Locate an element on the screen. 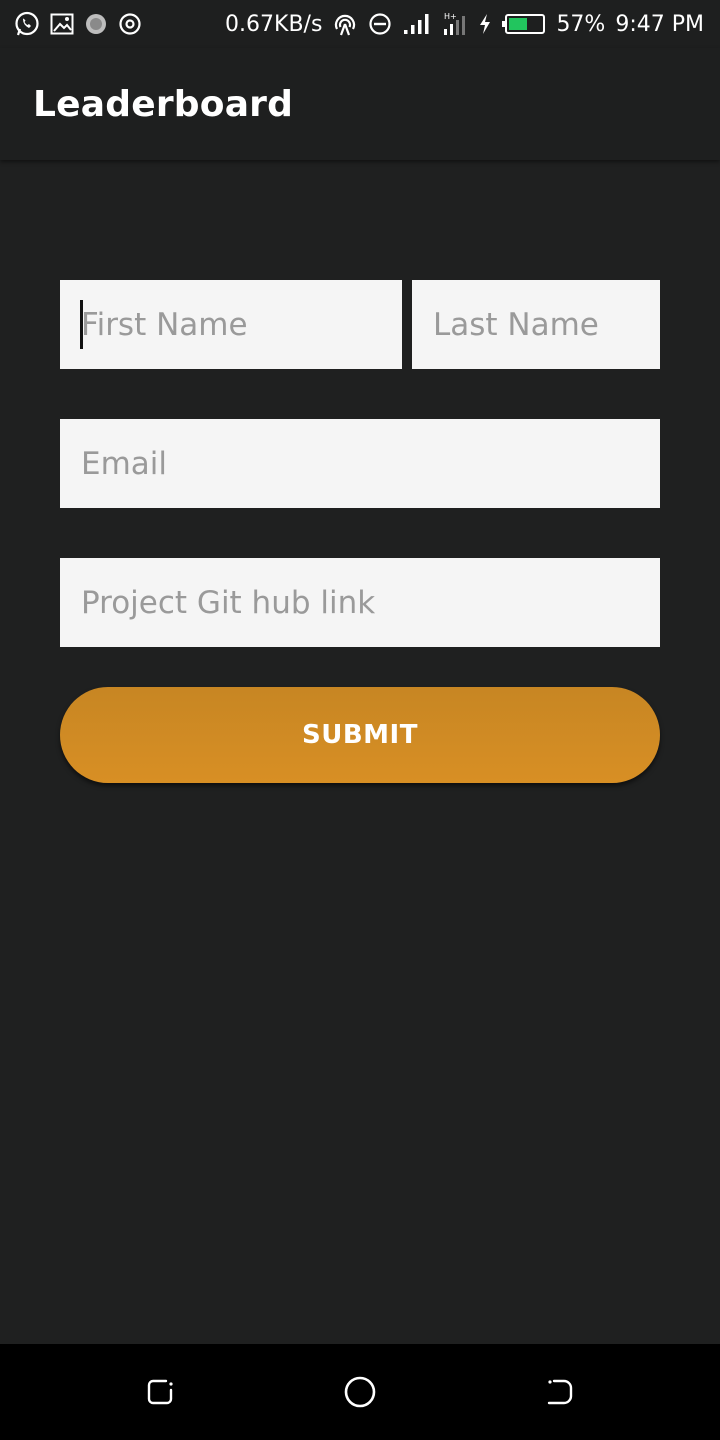  status-right: 0.67KB/s H+ 57% 9:47 PM is located at coordinates (464, 24).